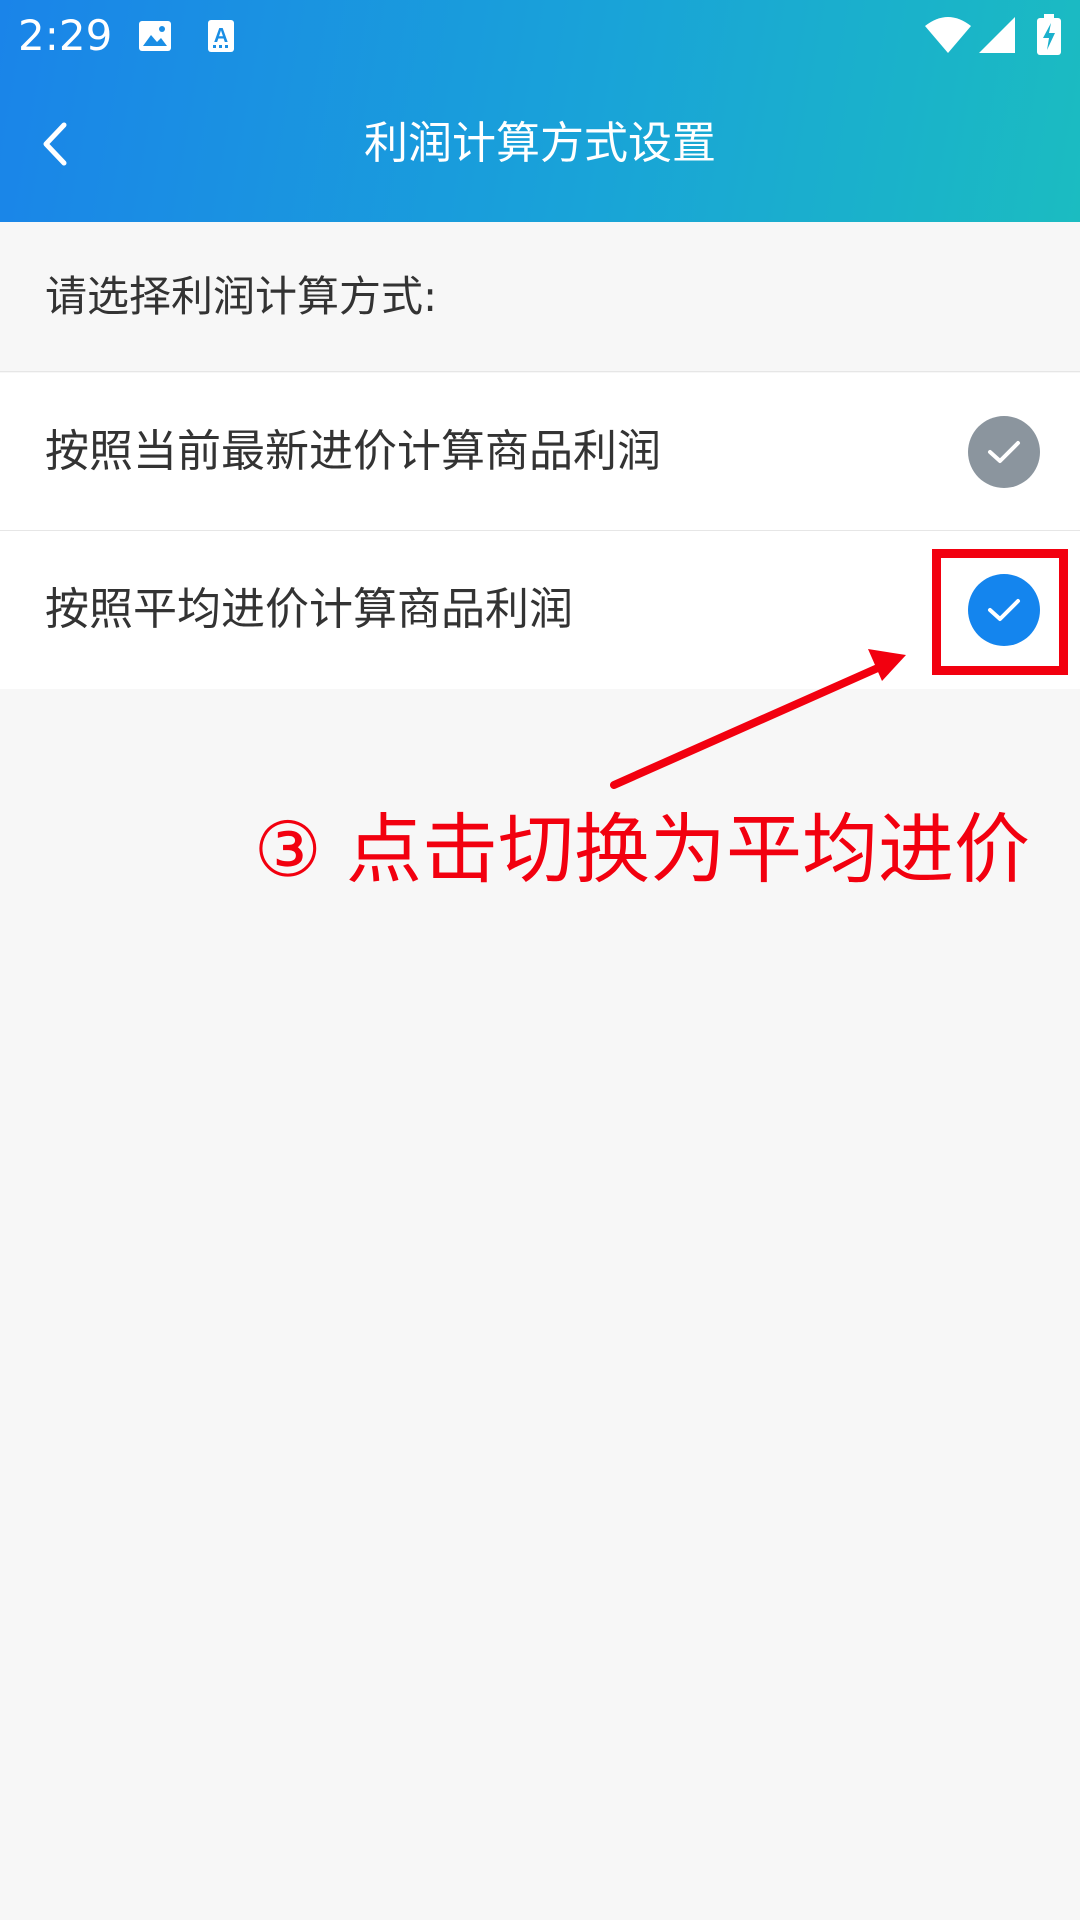  What do you see at coordinates (65, 35) in the screenshot?
I see `status-time: 2:29` at bounding box center [65, 35].